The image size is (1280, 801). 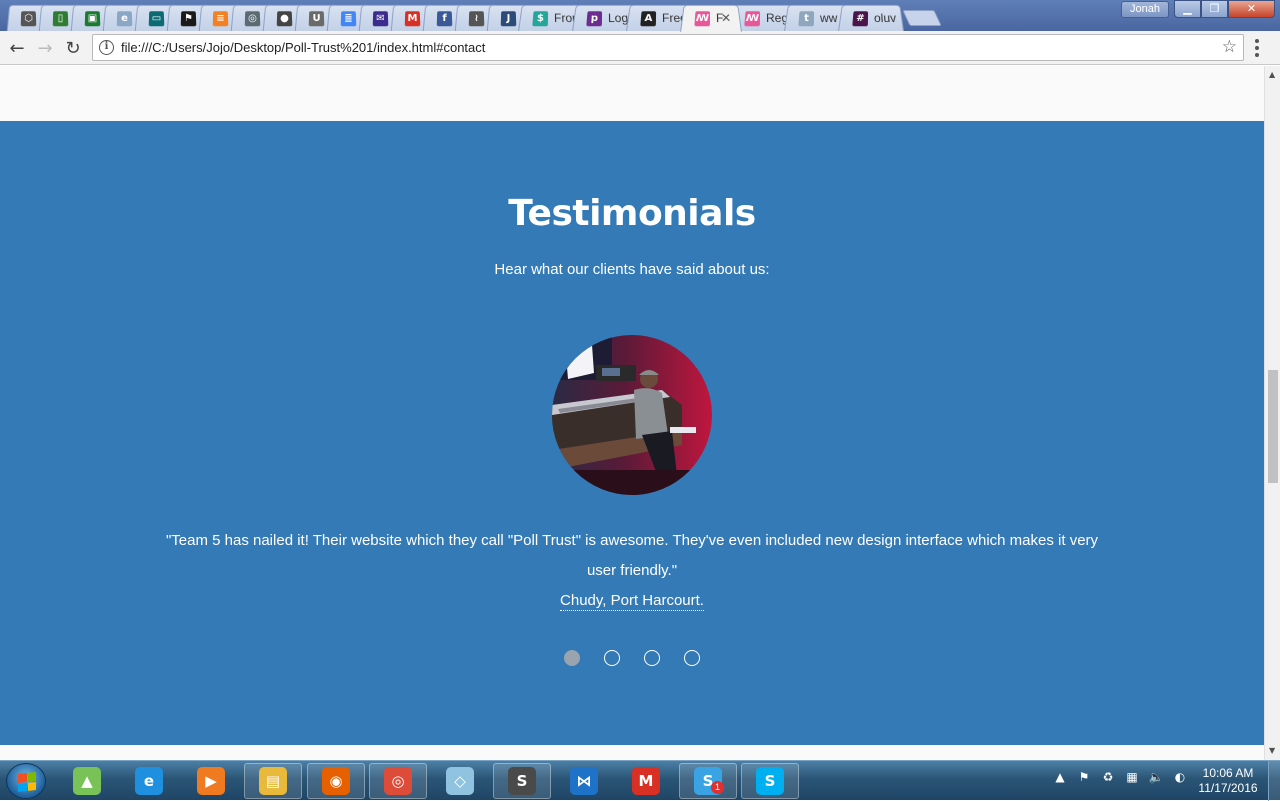 What do you see at coordinates (1108, 777) in the screenshot?
I see `sync-icon: ♻` at bounding box center [1108, 777].